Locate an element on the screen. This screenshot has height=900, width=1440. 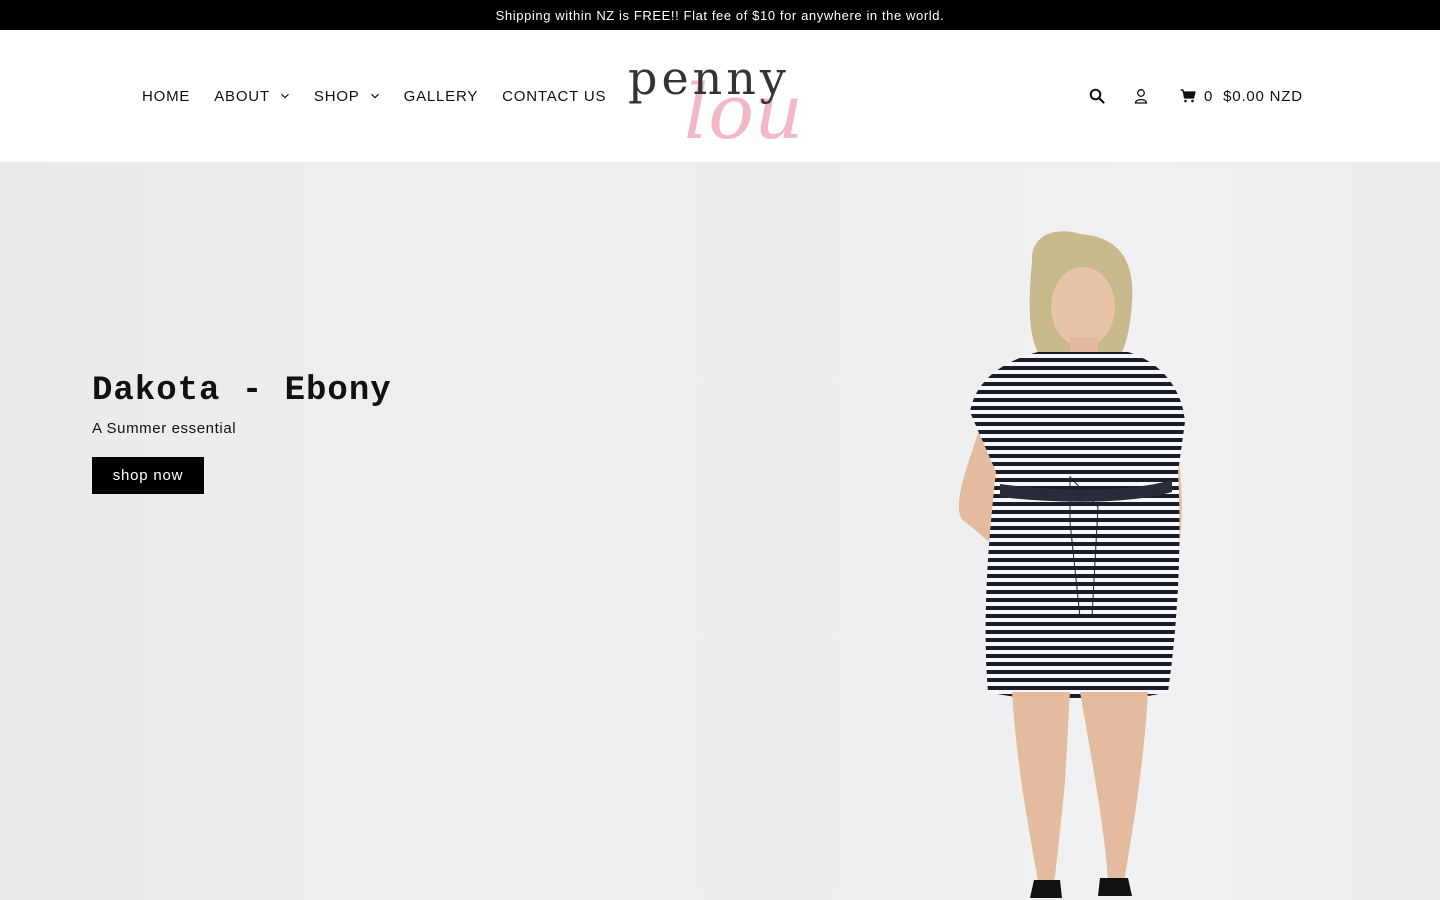
header-tools: 0 $0.00 NZD is located at coordinates (1195, 96).